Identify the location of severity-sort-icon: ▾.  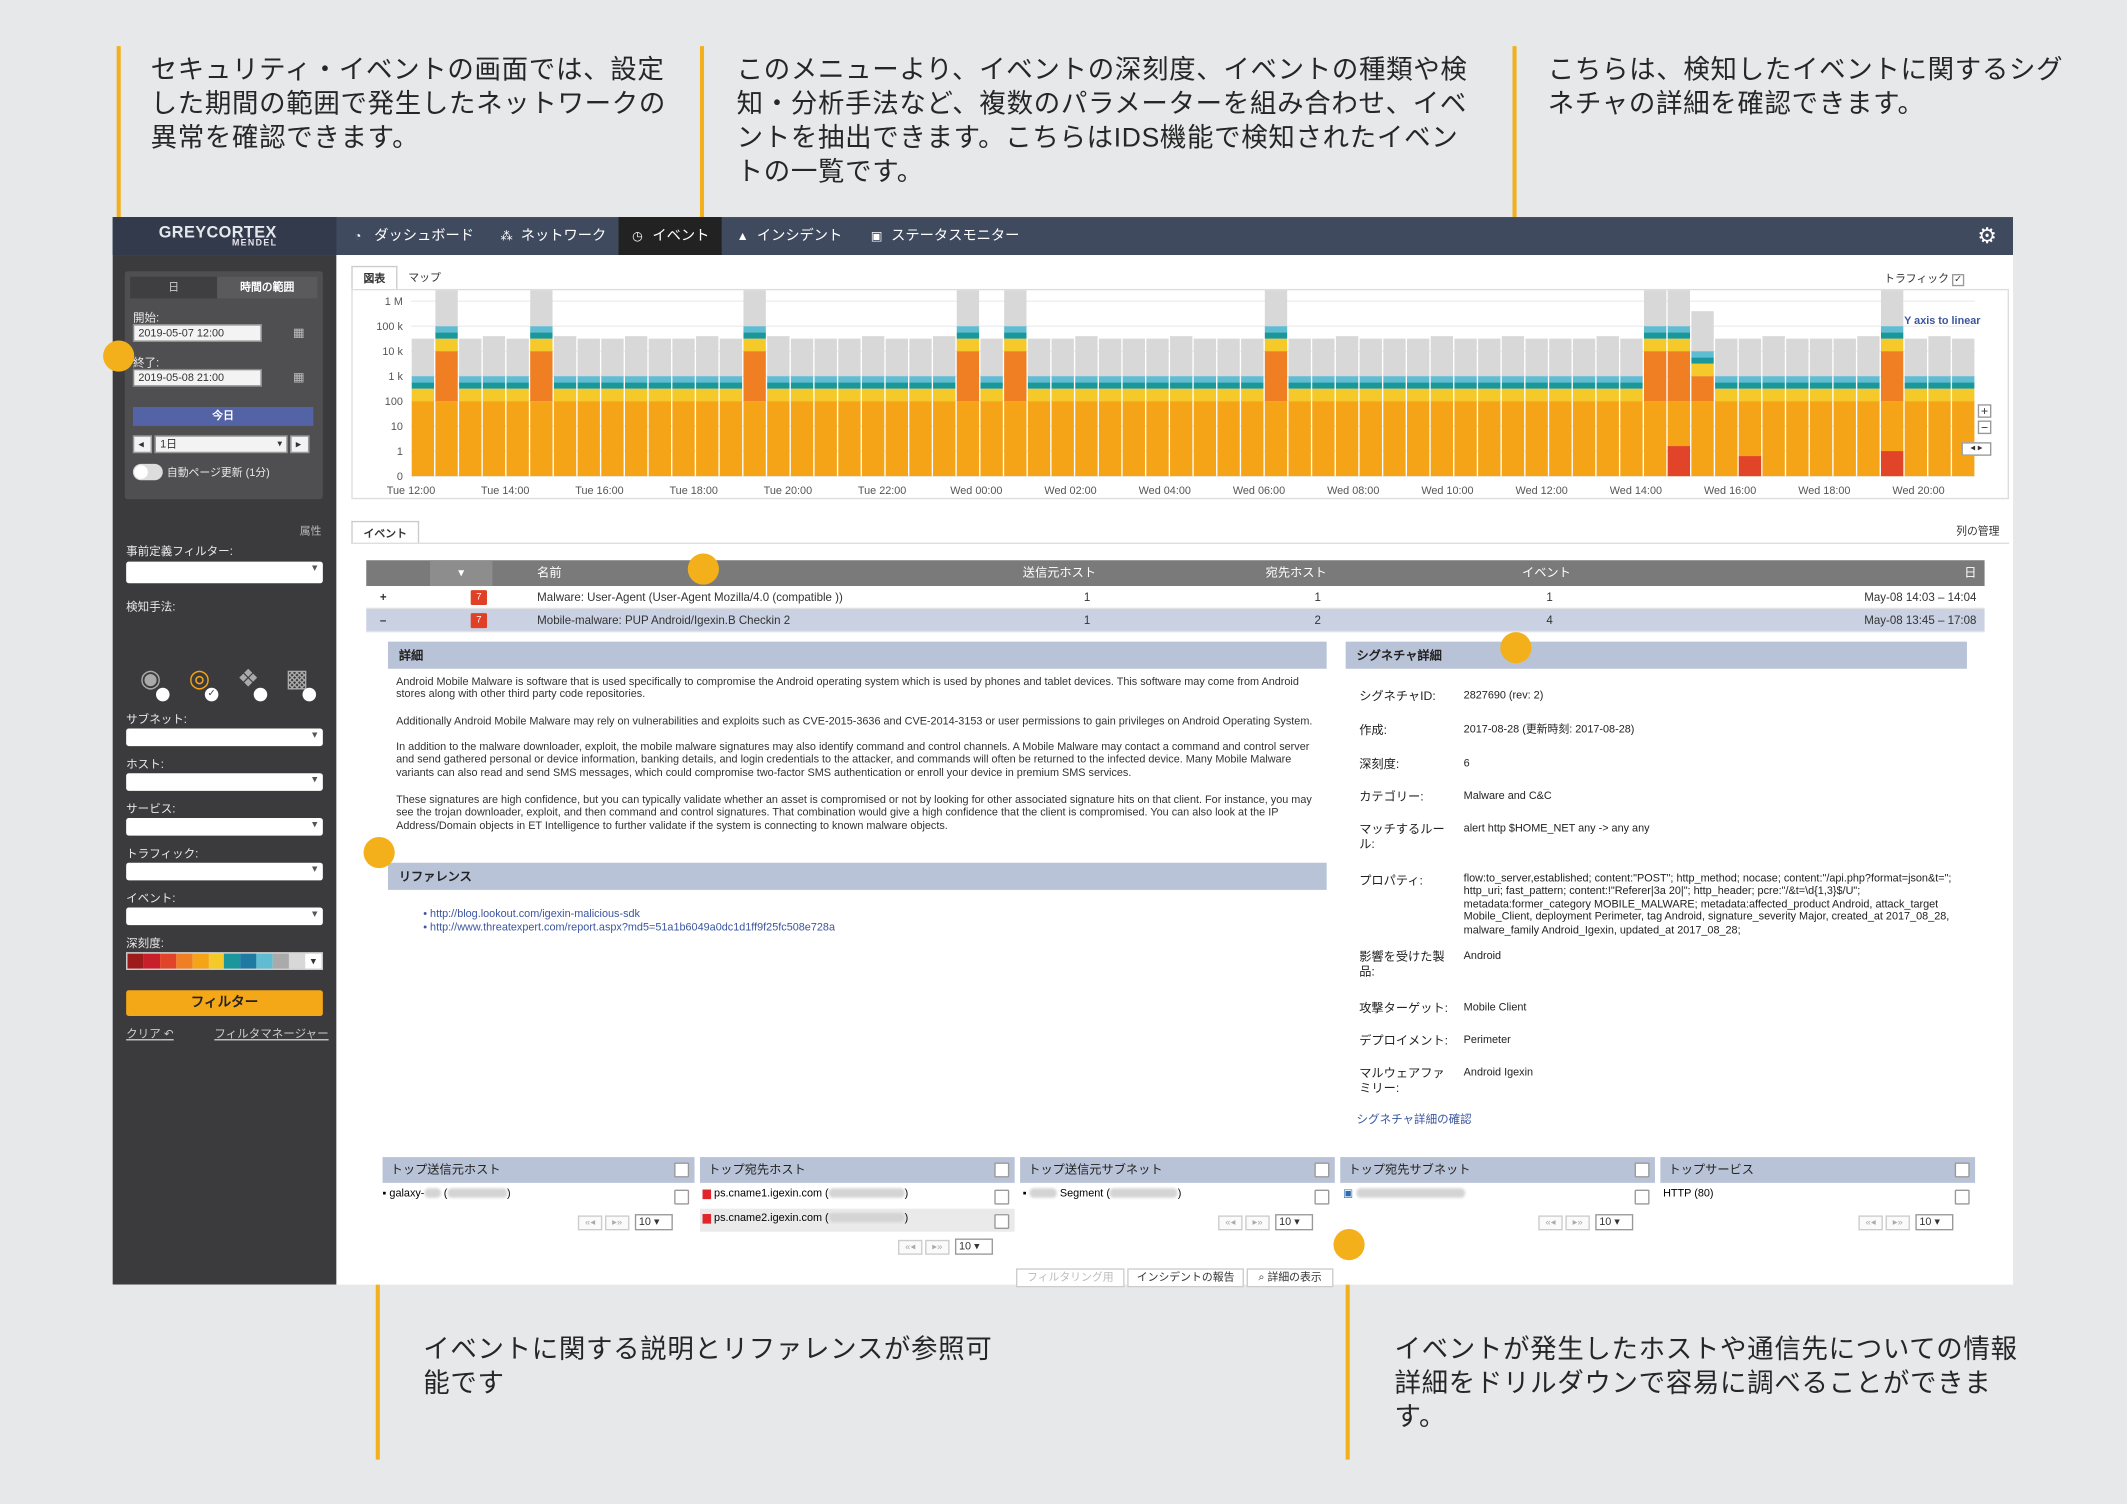
(461, 573).